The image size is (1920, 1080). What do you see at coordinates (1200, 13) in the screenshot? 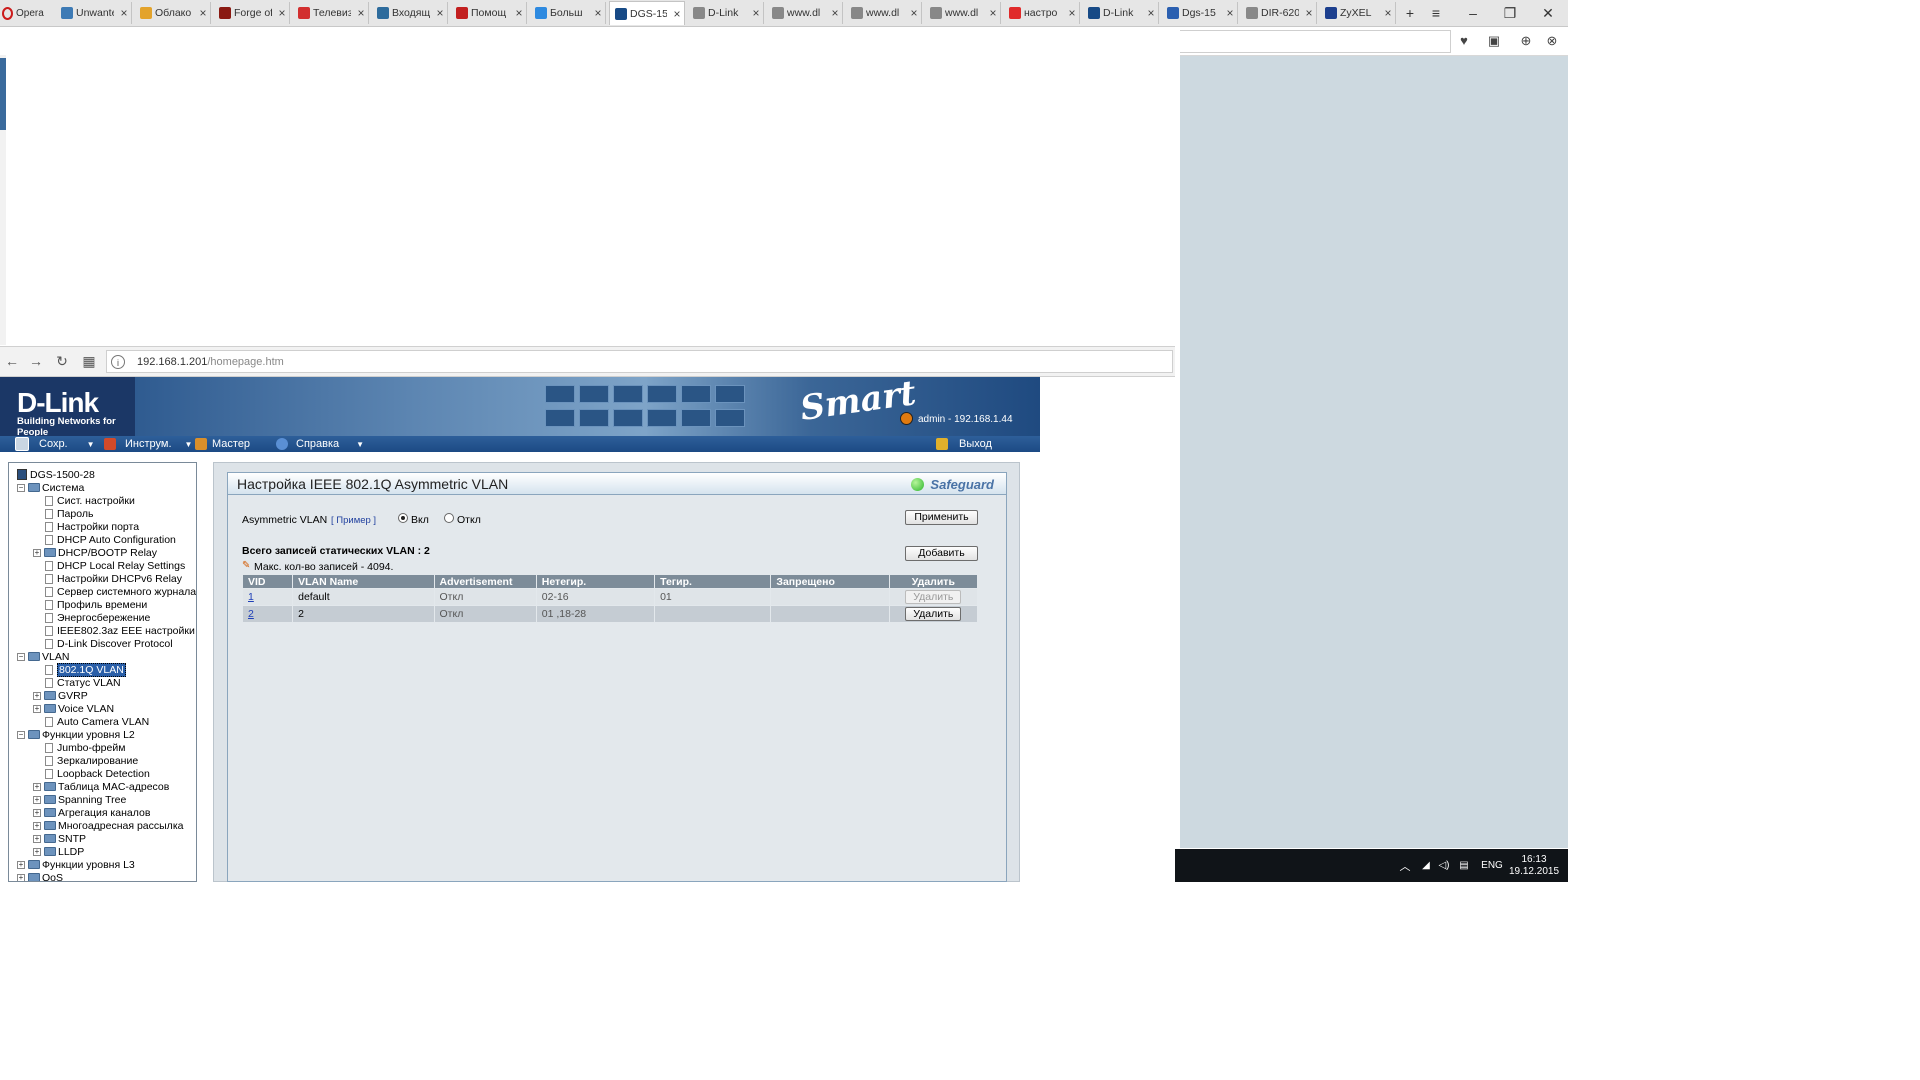
I see `browser-tab: Dgs-15 ×` at bounding box center [1200, 13].